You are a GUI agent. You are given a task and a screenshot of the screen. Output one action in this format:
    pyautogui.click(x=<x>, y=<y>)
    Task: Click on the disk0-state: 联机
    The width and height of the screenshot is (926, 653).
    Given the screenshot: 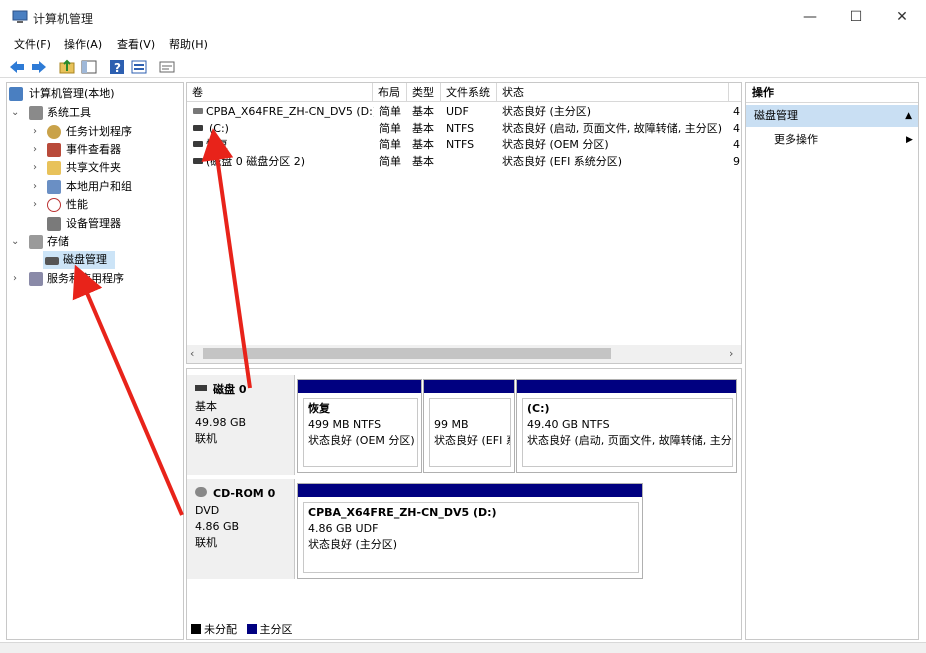 What is the action you would take?
    pyautogui.click(x=206, y=438)
    